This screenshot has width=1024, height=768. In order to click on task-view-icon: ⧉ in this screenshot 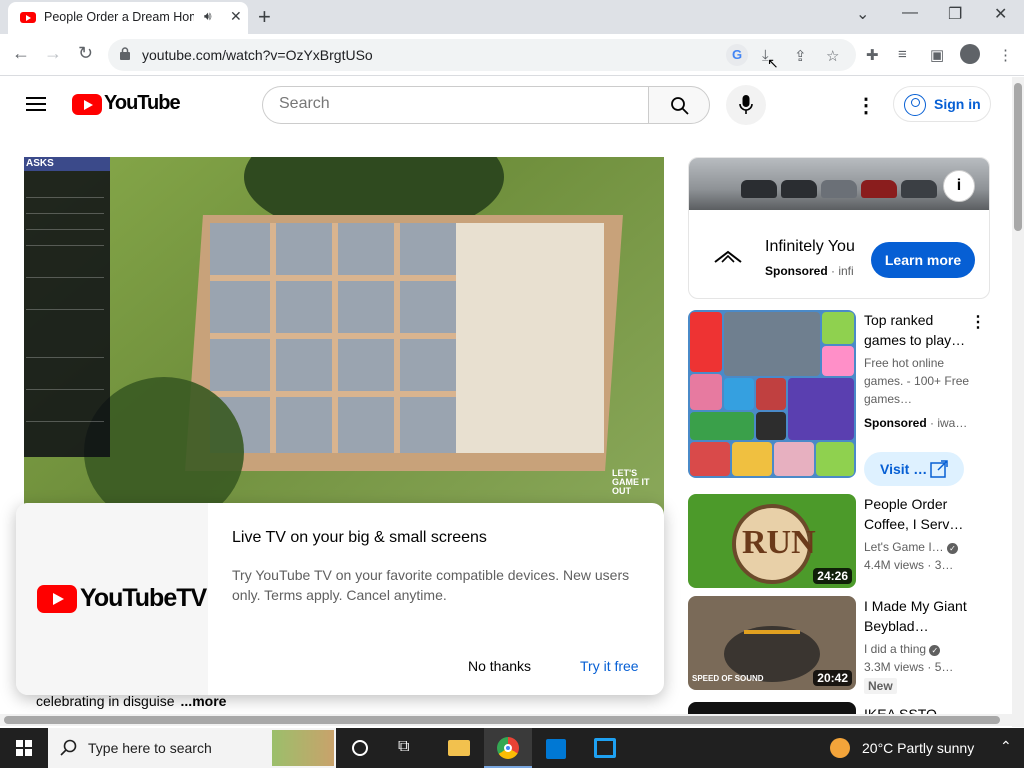, I will do `click(403, 747)`.